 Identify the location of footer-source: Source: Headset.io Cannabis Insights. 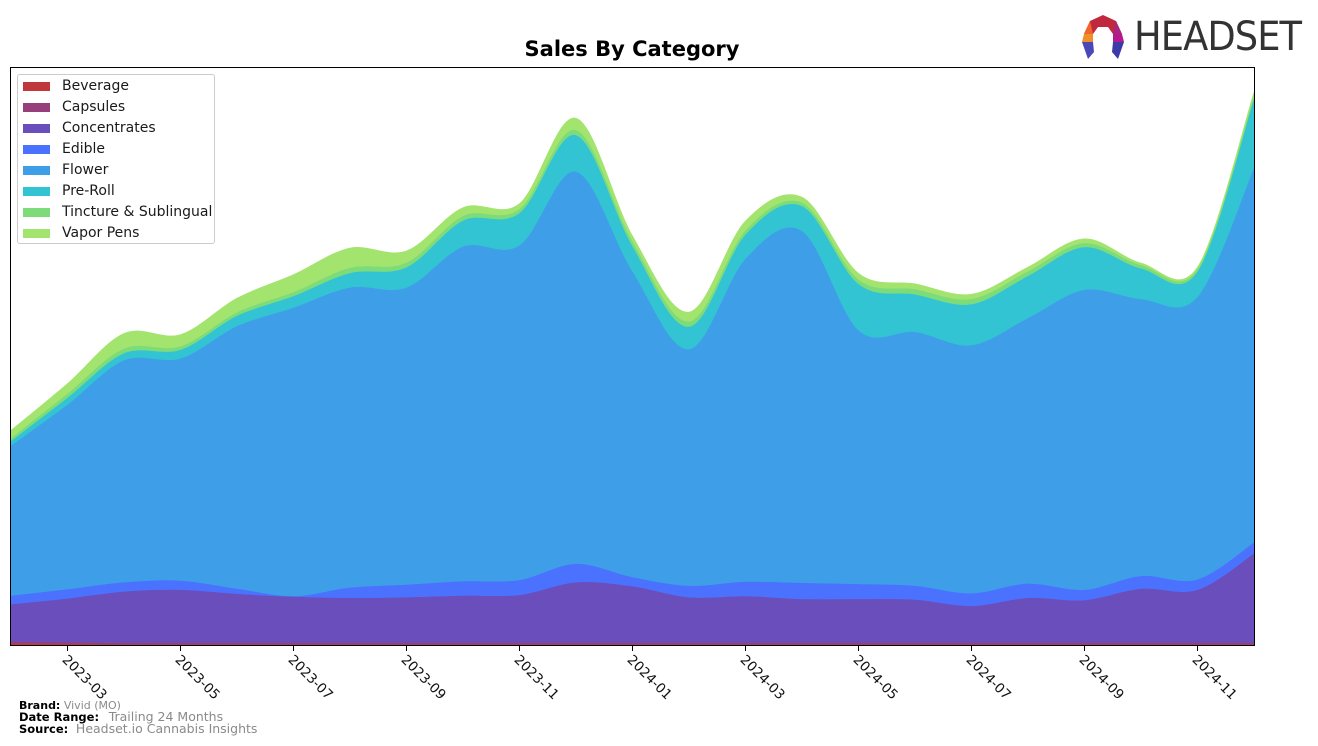
(138, 728).